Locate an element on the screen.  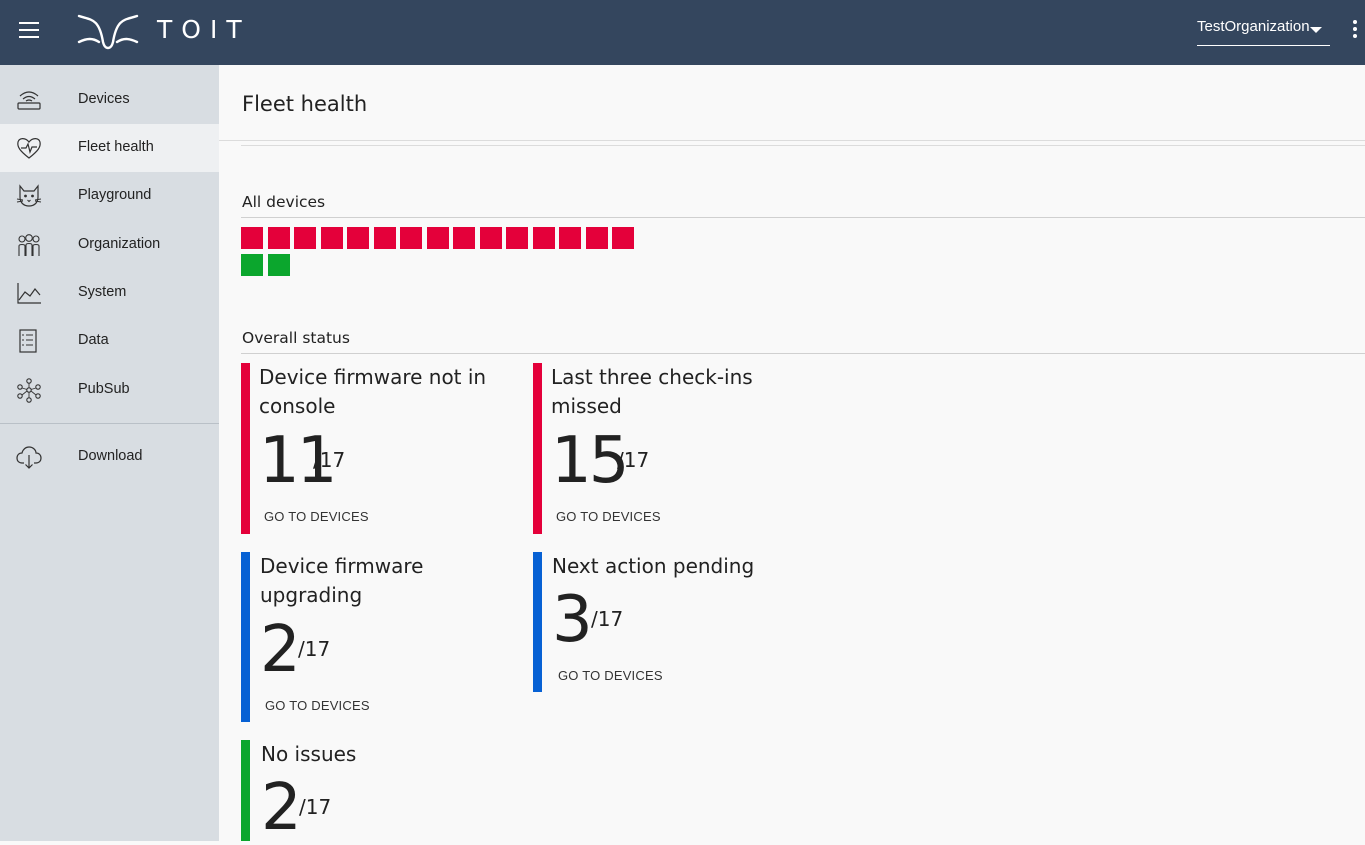
sidebar-item-system: System is located at coordinates (109, 293).